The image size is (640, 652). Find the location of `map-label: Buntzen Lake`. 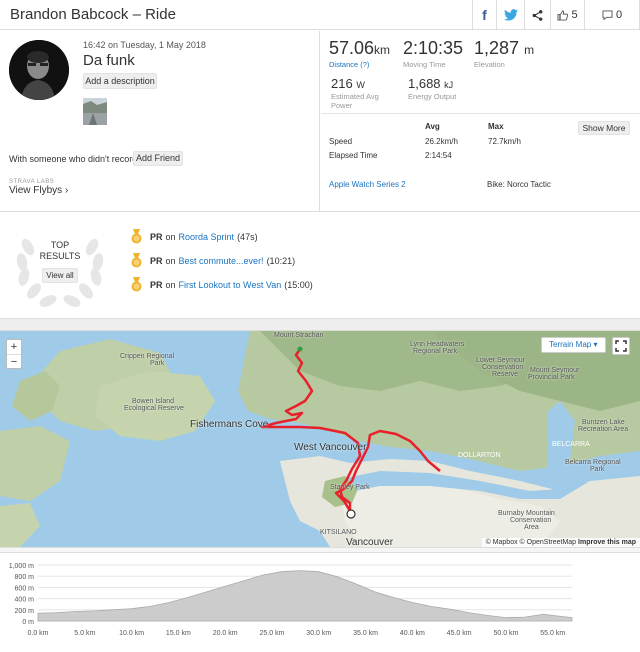

map-label: Buntzen Lake is located at coordinates (603, 422).